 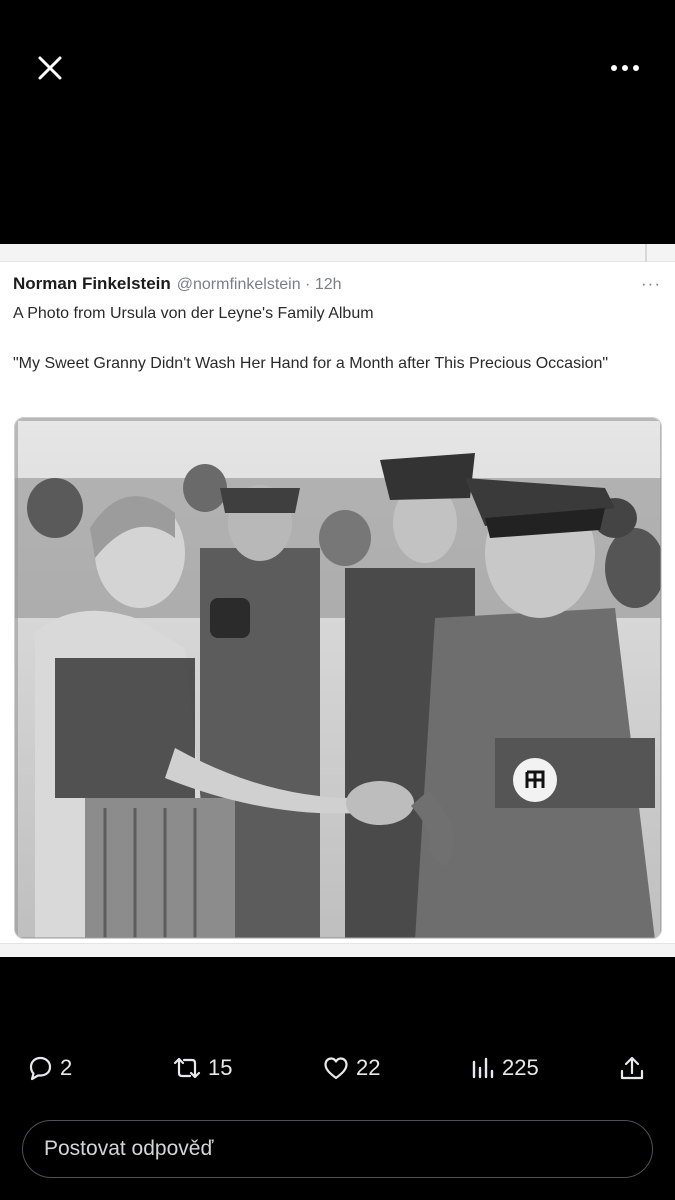 What do you see at coordinates (187, 1068) in the screenshot?
I see `repost-icon` at bounding box center [187, 1068].